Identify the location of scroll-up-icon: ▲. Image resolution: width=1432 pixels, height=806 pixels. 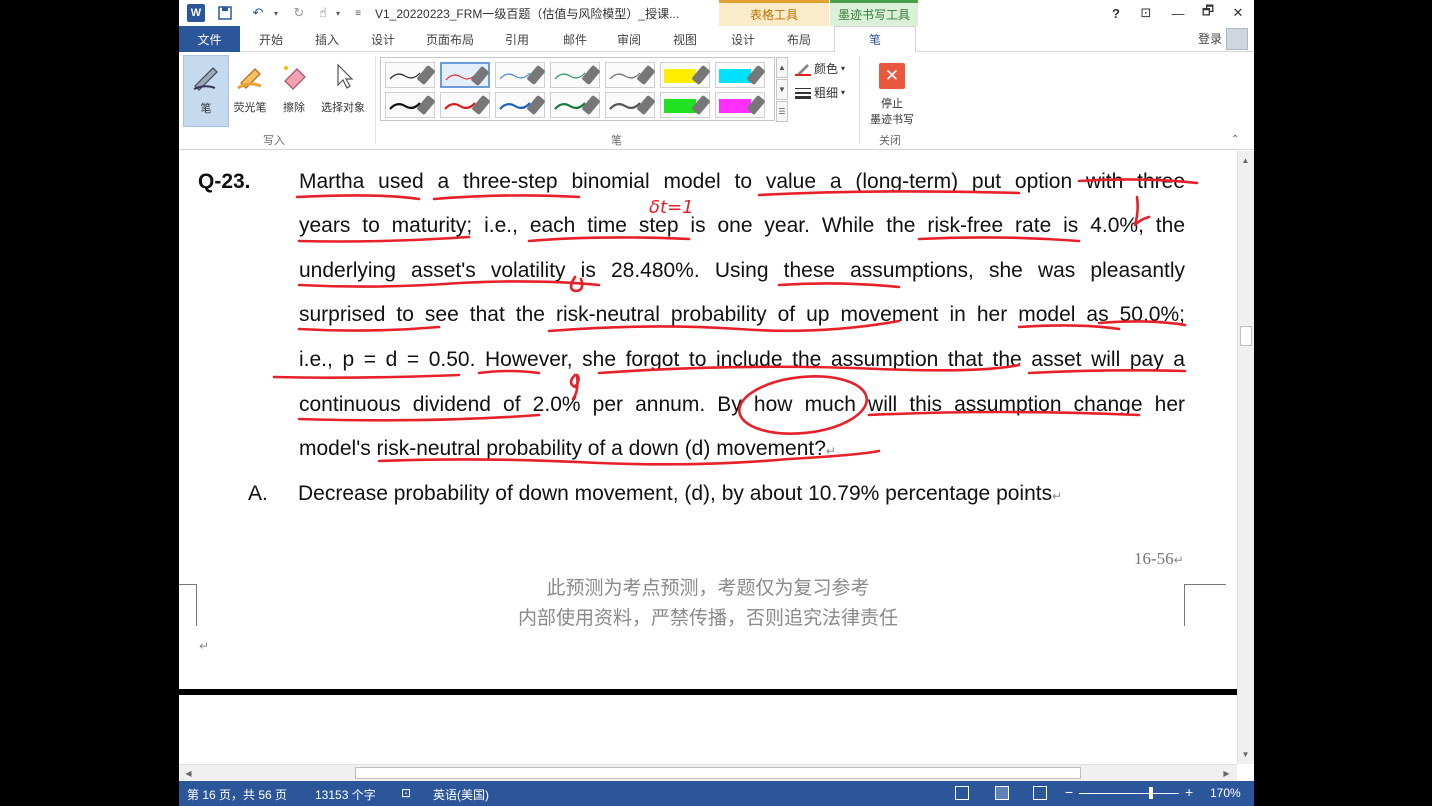
(1245, 160).